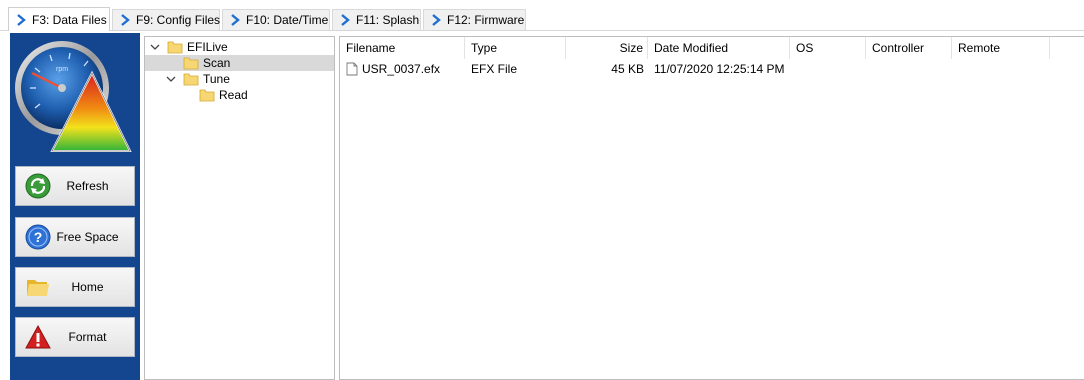 This screenshot has width=1084, height=380. What do you see at coordinates (87, 337) in the screenshot?
I see `format-label: Format` at bounding box center [87, 337].